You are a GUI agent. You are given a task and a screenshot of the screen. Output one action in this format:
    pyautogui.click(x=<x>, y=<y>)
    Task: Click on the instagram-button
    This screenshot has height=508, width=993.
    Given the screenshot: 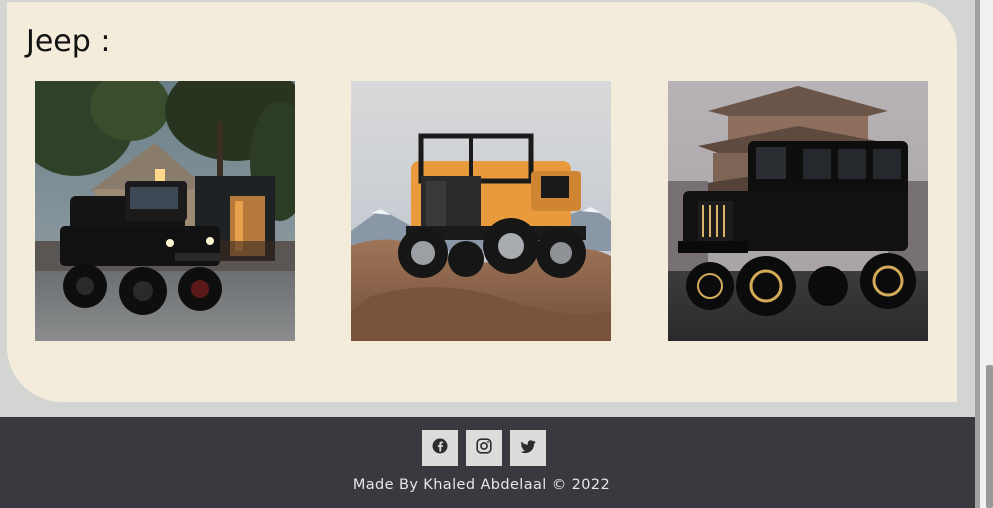 What is the action you would take?
    pyautogui.click(x=484, y=448)
    